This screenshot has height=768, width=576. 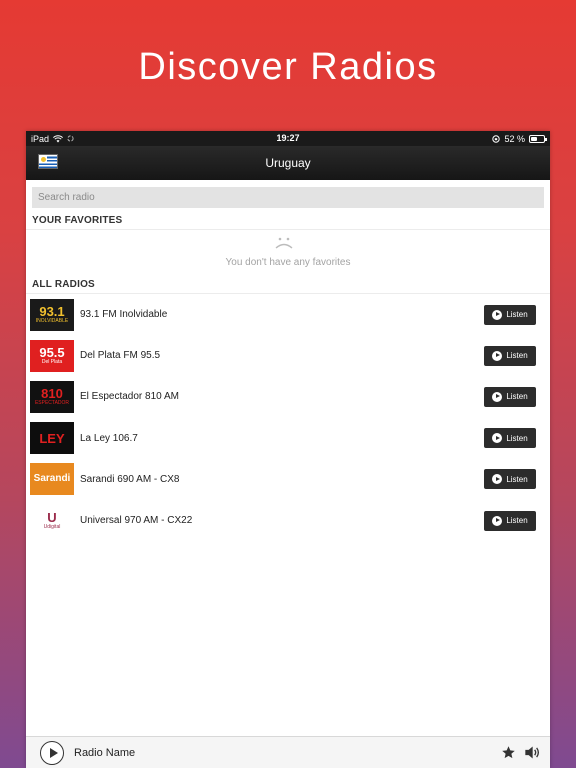 What do you see at coordinates (105, 752) in the screenshot?
I see `player-radio-name: Radio Name` at bounding box center [105, 752].